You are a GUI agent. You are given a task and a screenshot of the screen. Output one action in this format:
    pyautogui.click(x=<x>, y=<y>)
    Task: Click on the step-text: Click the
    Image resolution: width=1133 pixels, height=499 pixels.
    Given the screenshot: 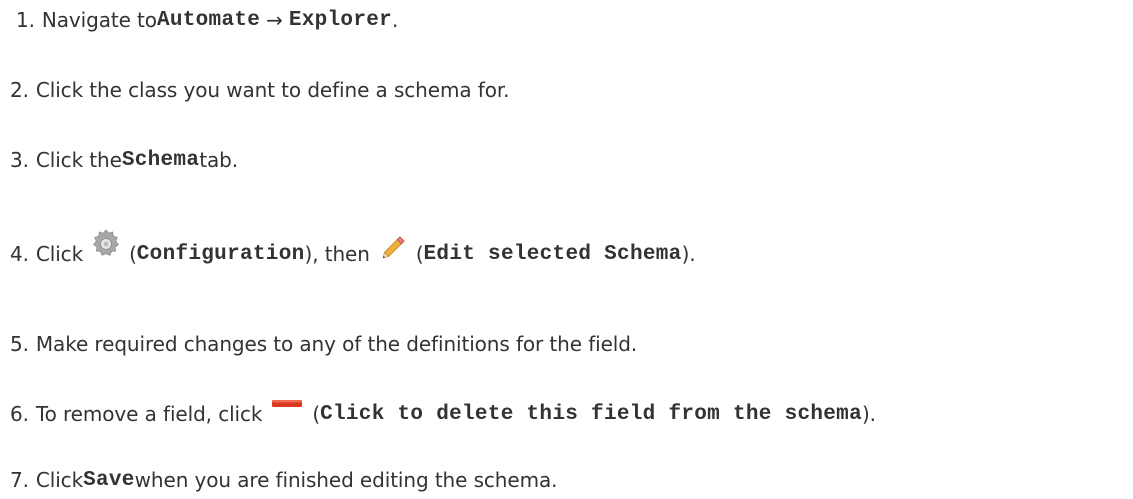 What is the action you would take?
    pyautogui.click(x=78, y=160)
    